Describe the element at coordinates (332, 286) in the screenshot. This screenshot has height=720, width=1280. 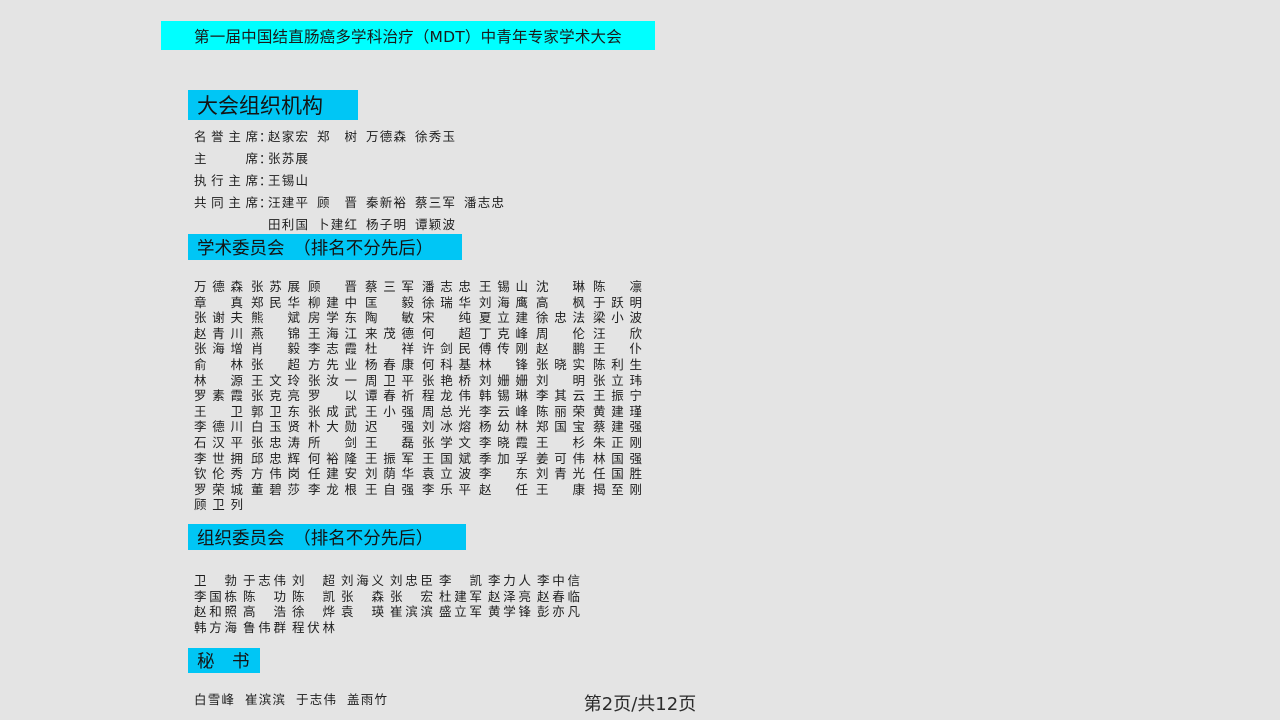
I see `academic-committee-member: 顾晋` at that location.